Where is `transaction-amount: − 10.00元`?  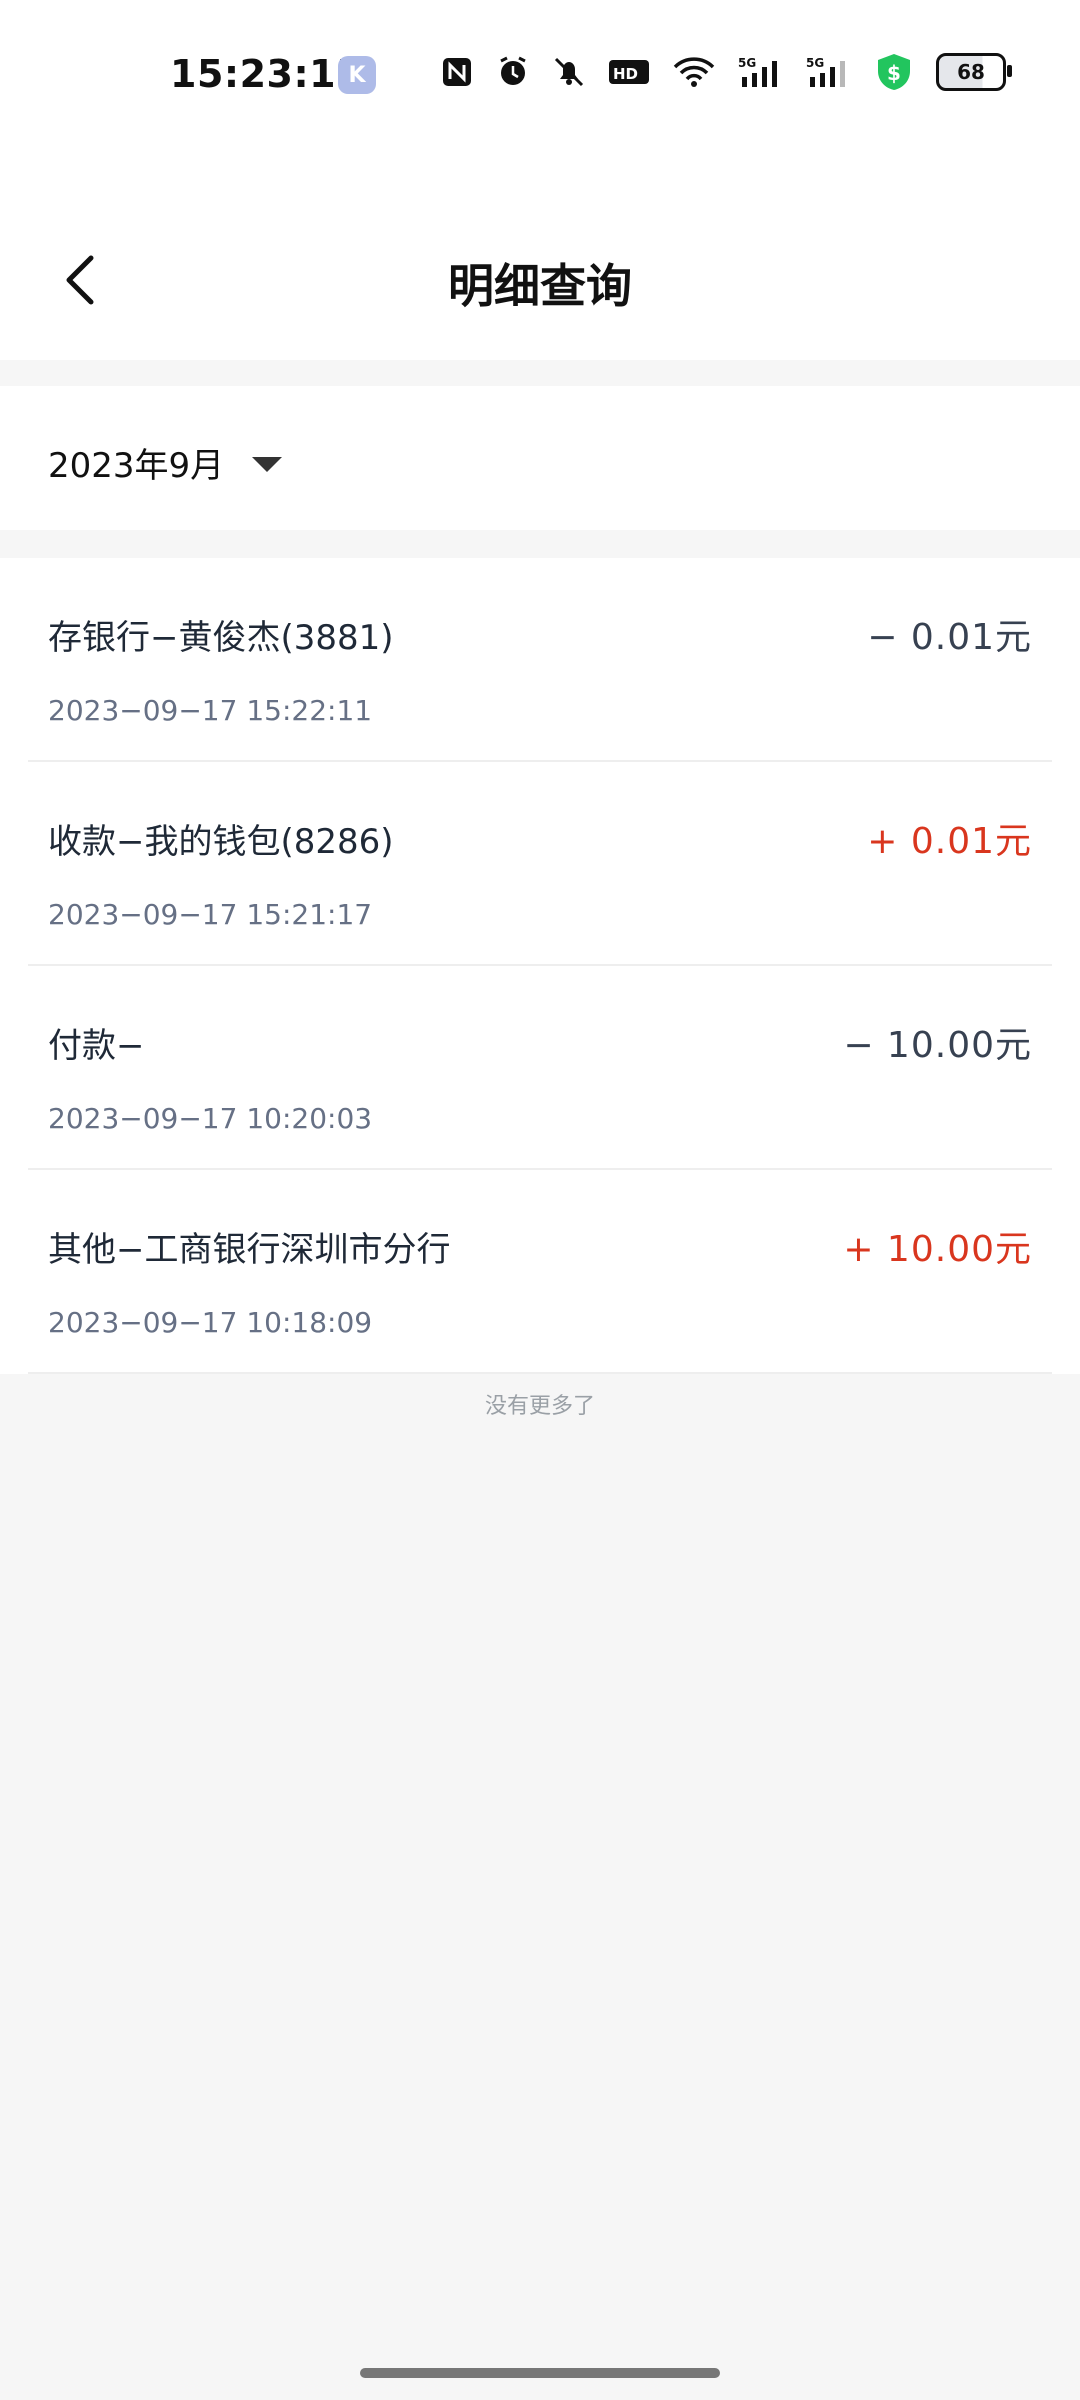 transaction-amount: − 10.00元 is located at coordinates (937, 1045).